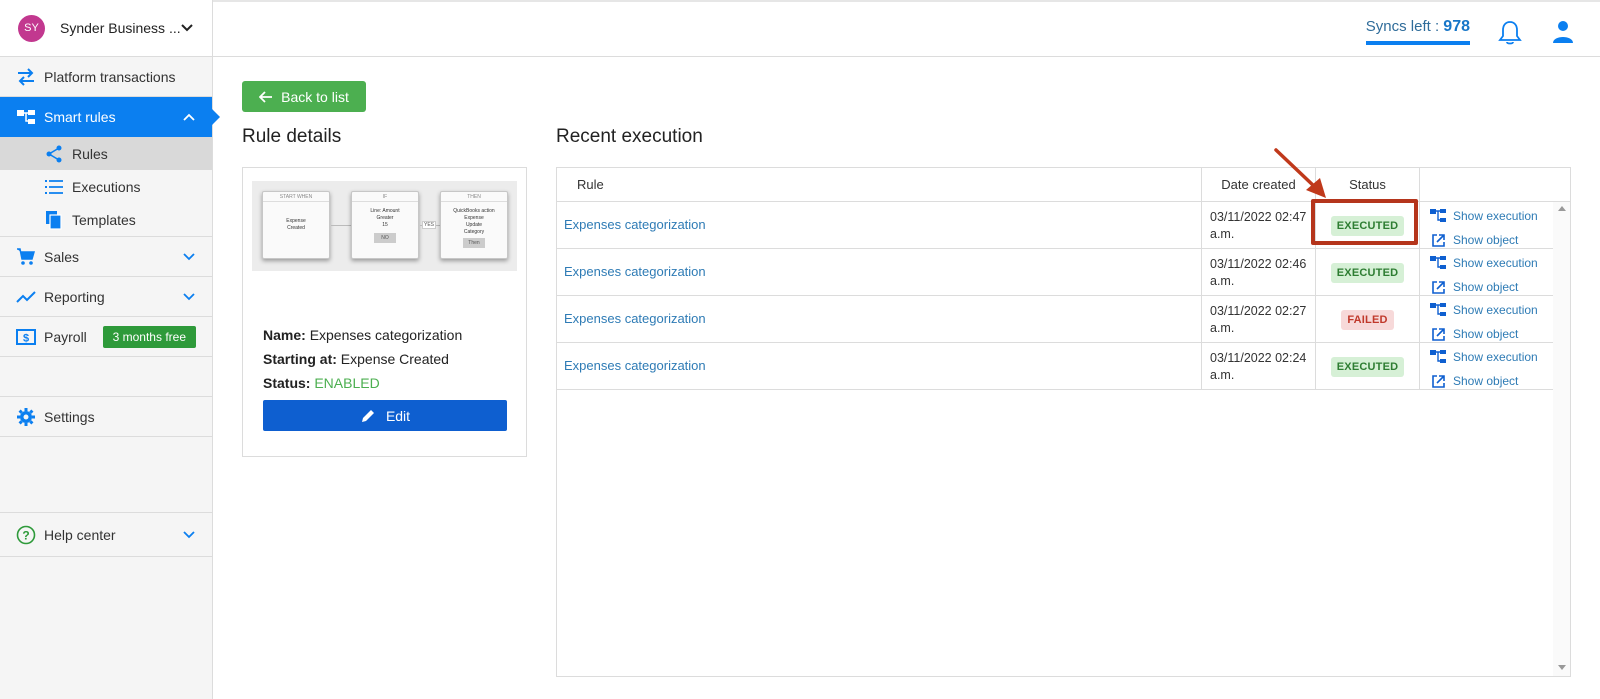 The height and width of the screenshot is (699, 1600). Describe the element at coordinates (31, 28) in the screenshot. I see `avatar: SY` at that location.